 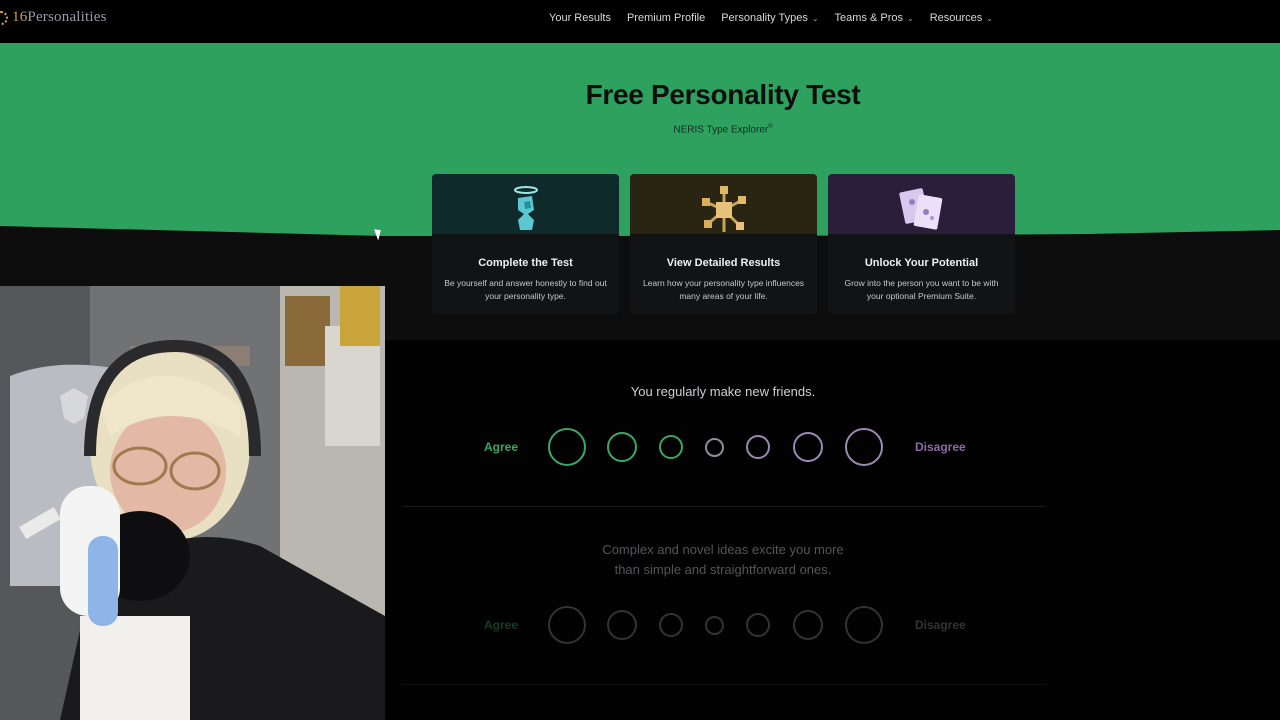 I want to click on nav-premium-profile: Premium Profile, so click(x=666, y=18).